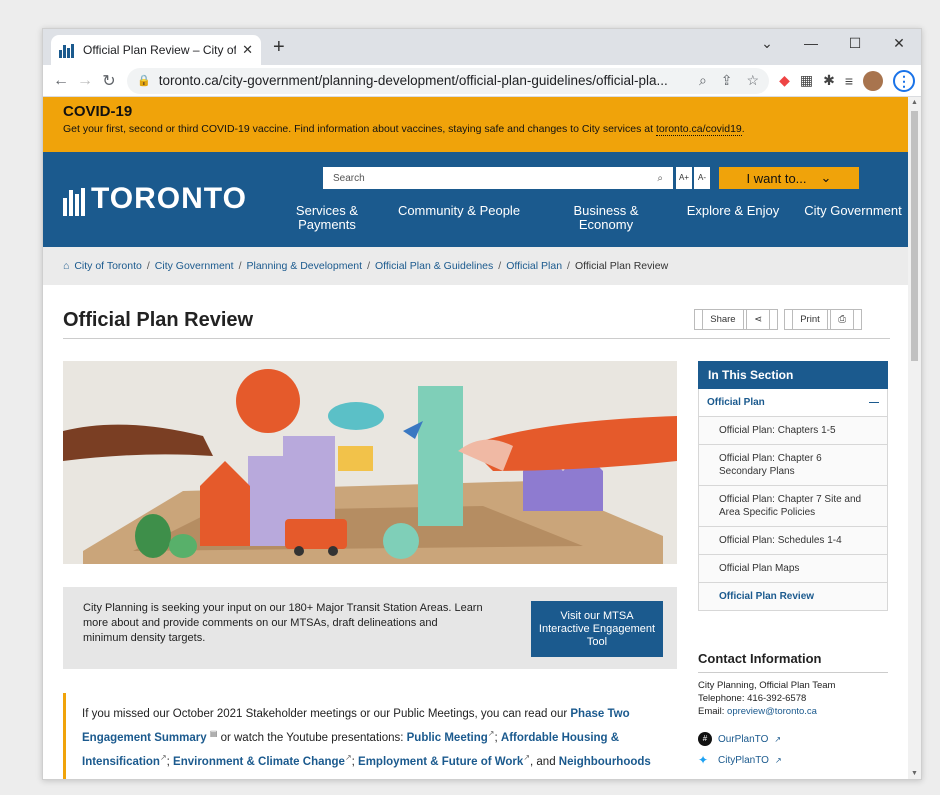 The width and height of the screenshot is (940, 795). Describe the element at coordinates (784, 80) in the screenshot. I see `color-extension-icon: ◆` at that location.